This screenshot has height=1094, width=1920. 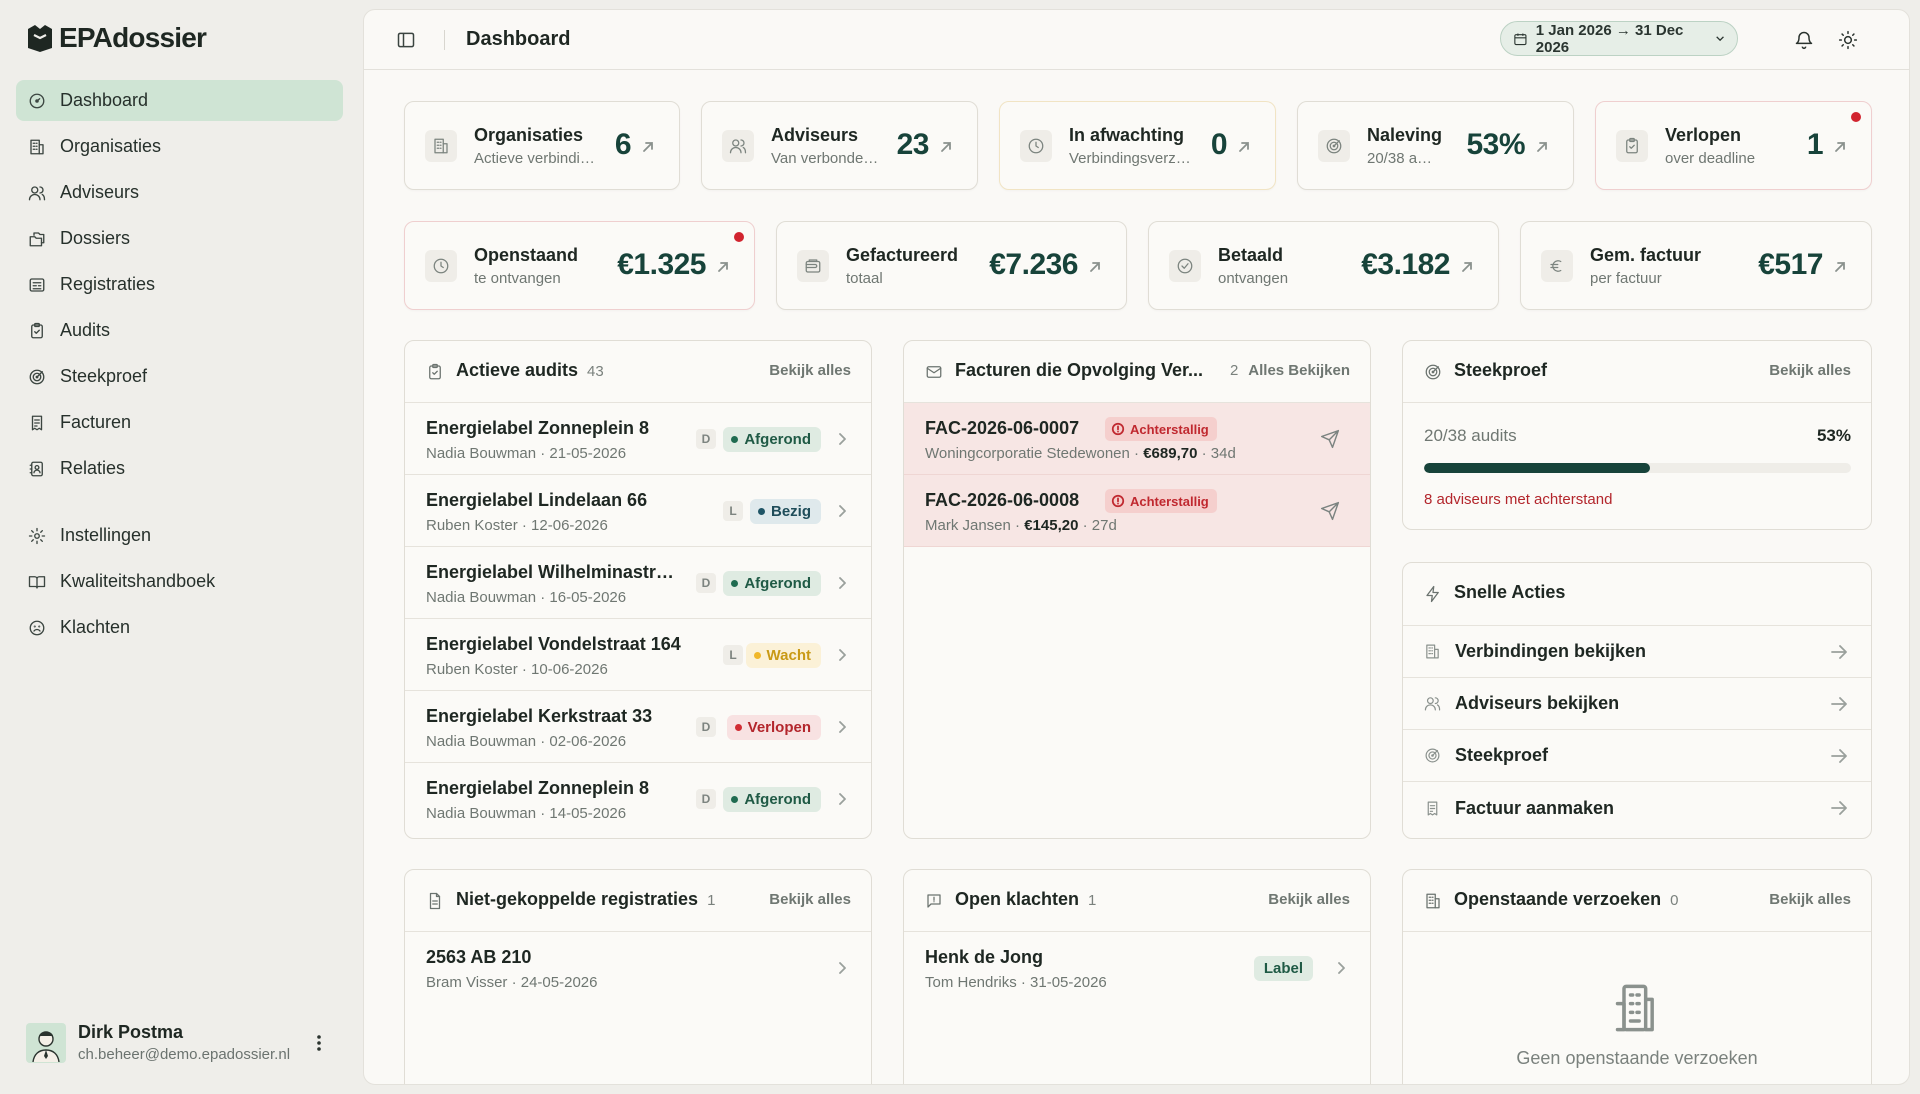 I want to click on invoice-age: 27d, so click(x=1104, y=525).